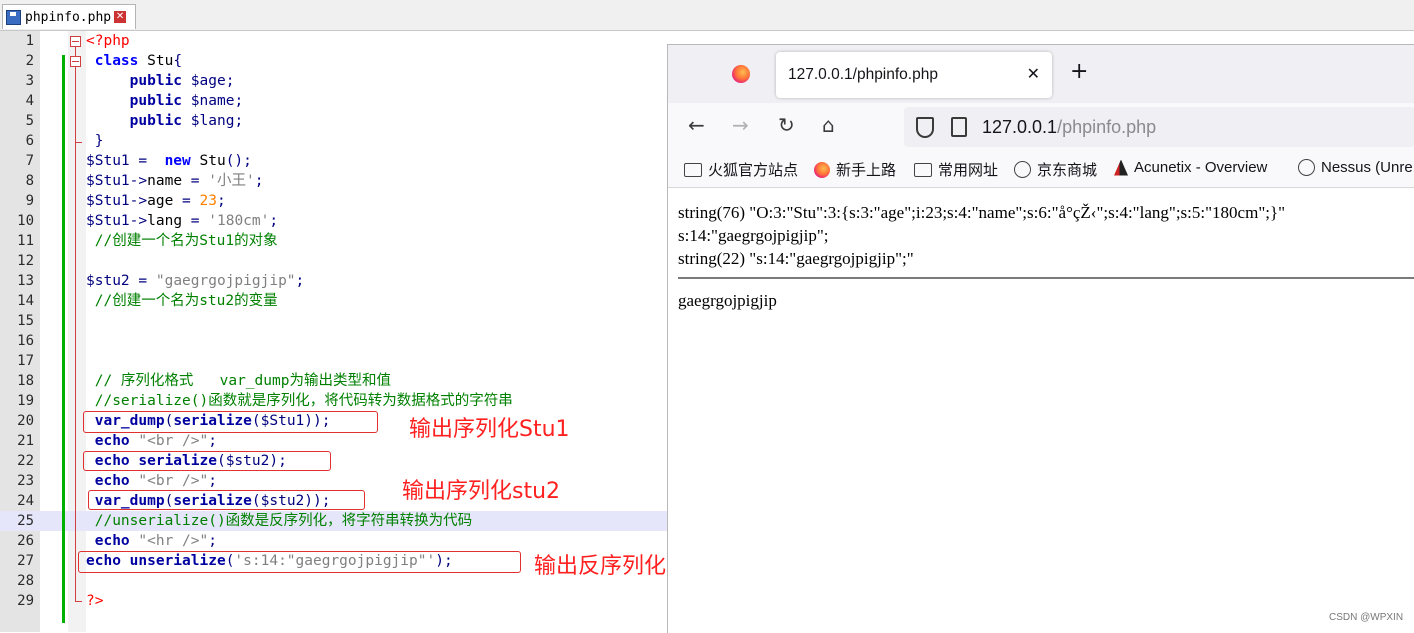 This screenshot has height=633, width=1414. I want to click on firefox-icon, so click(741, 74).